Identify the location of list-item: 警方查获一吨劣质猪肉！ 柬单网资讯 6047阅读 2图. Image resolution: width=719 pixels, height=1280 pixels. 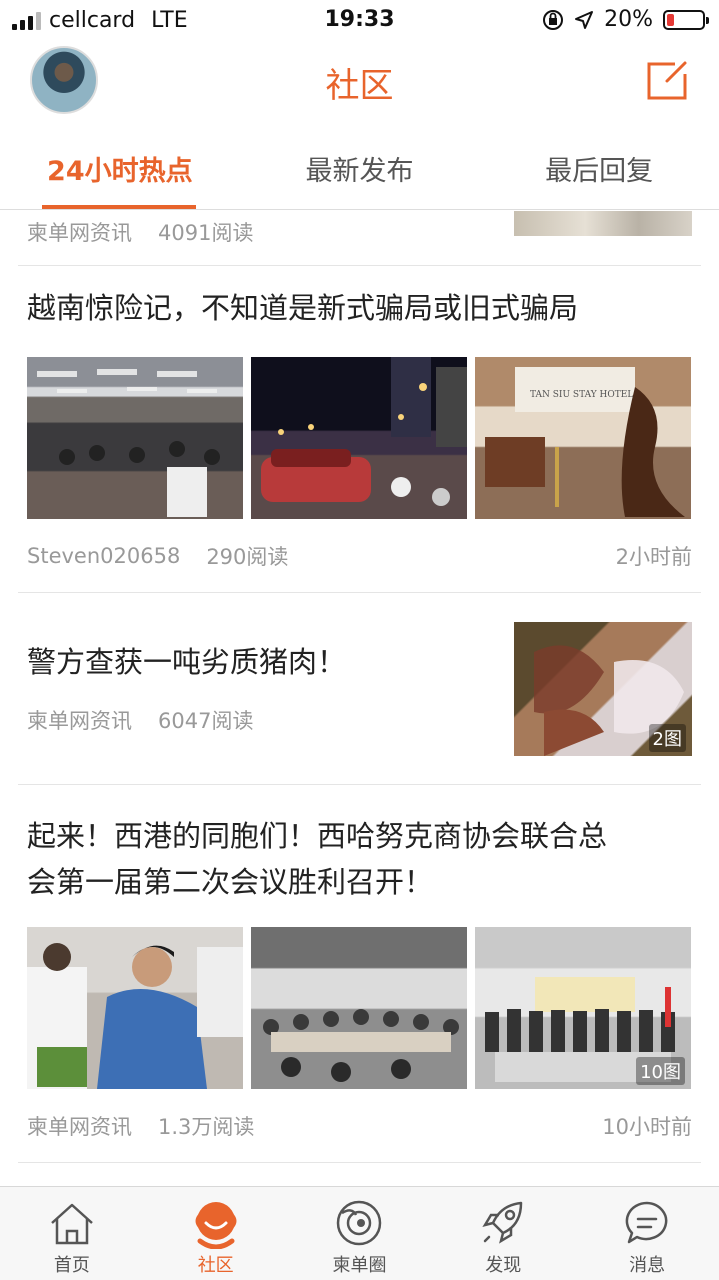
(359, 689).